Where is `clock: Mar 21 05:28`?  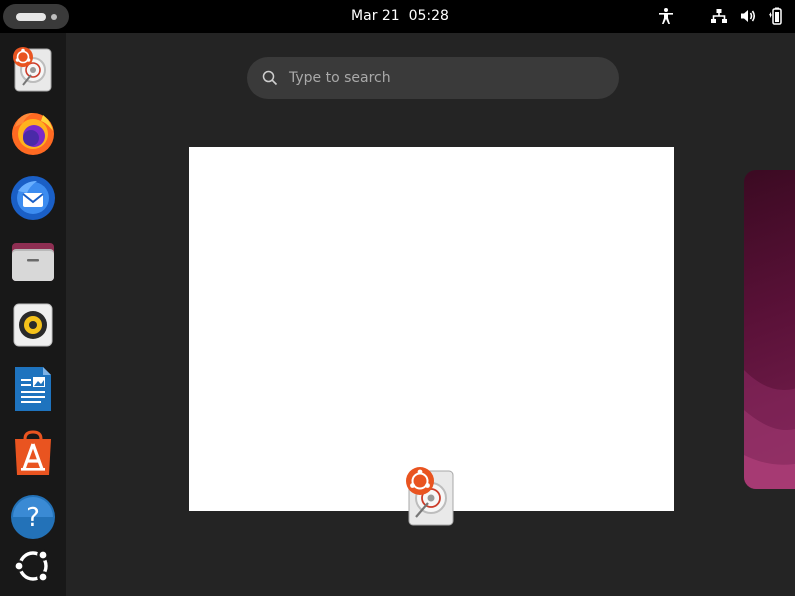
clock: Mar 21 05:28 is located at coordinates (400, 16).